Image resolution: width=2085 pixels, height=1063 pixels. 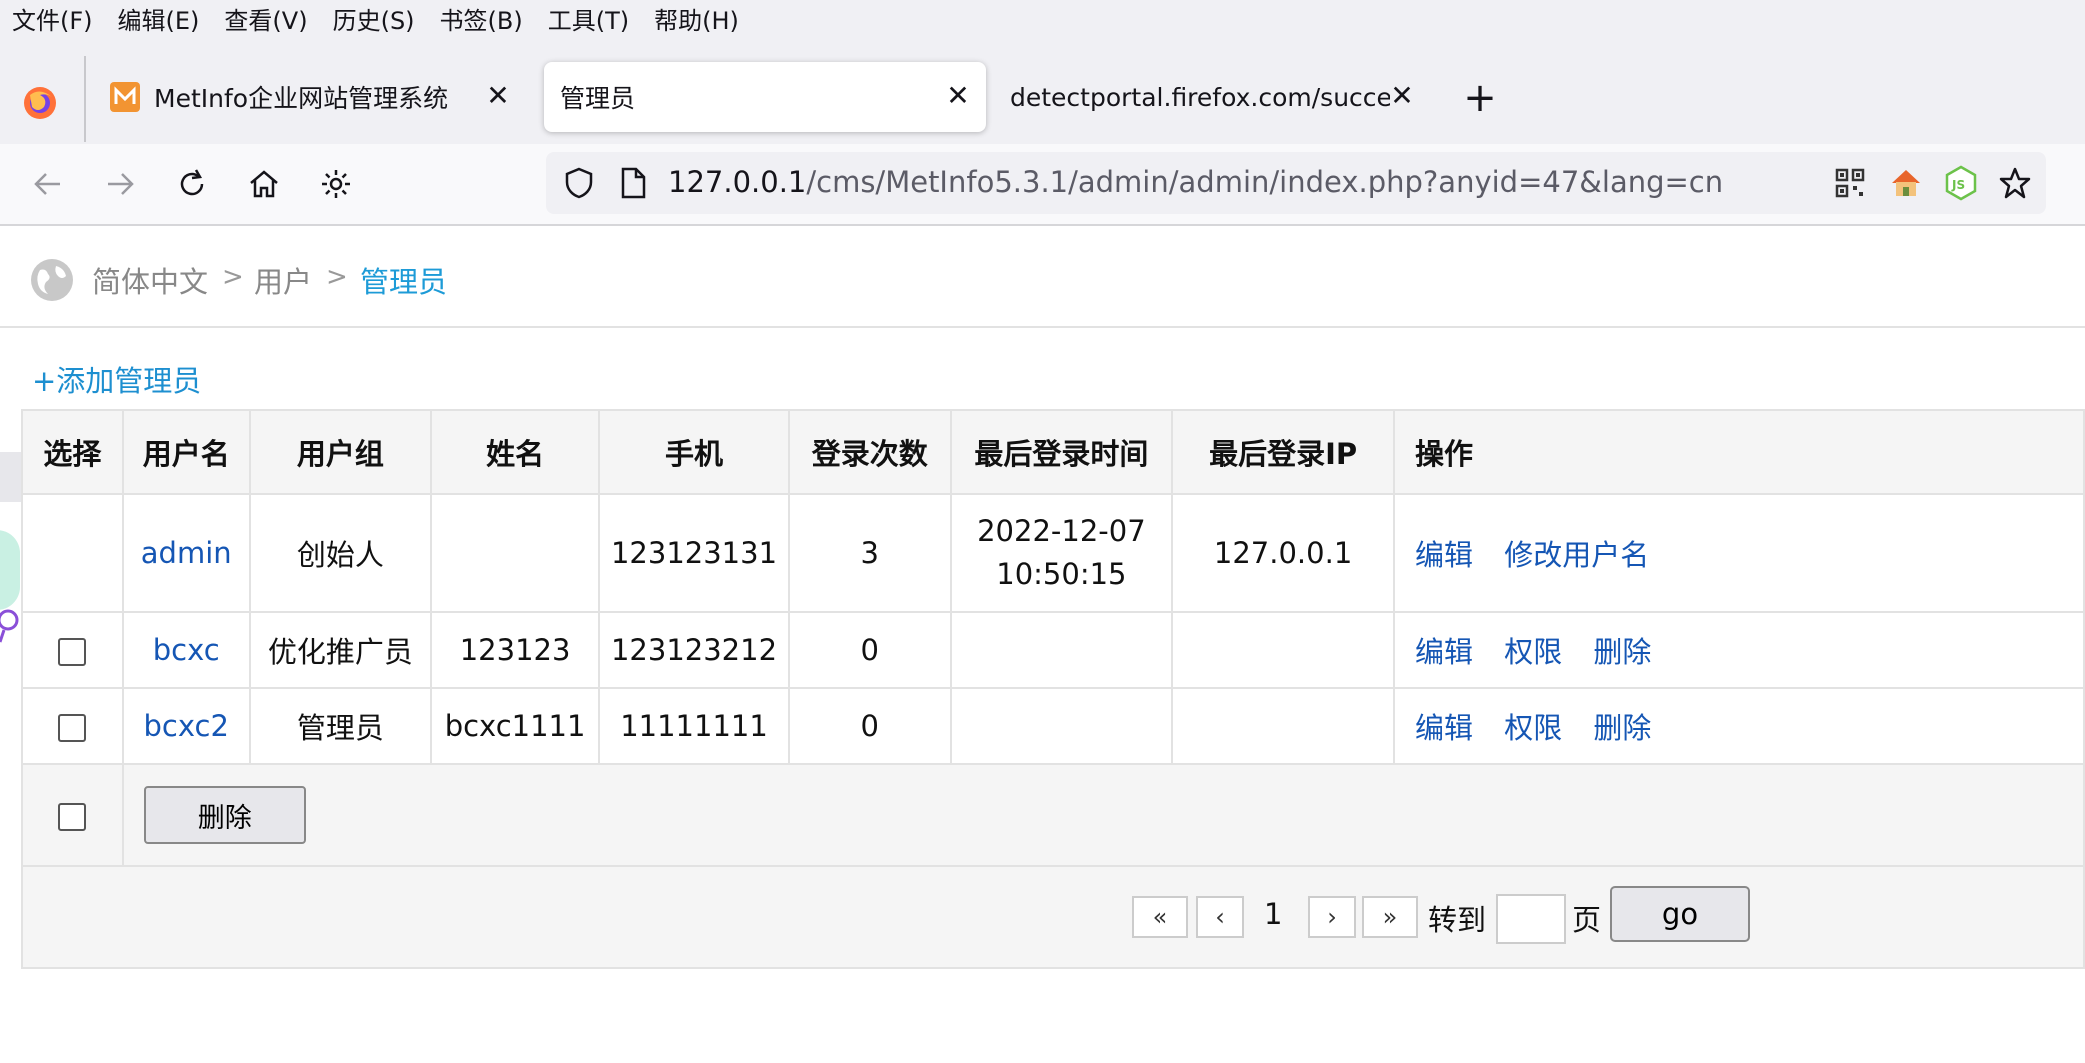 I want to click on column-header-username: 用户名, so click(x=186, y=452).